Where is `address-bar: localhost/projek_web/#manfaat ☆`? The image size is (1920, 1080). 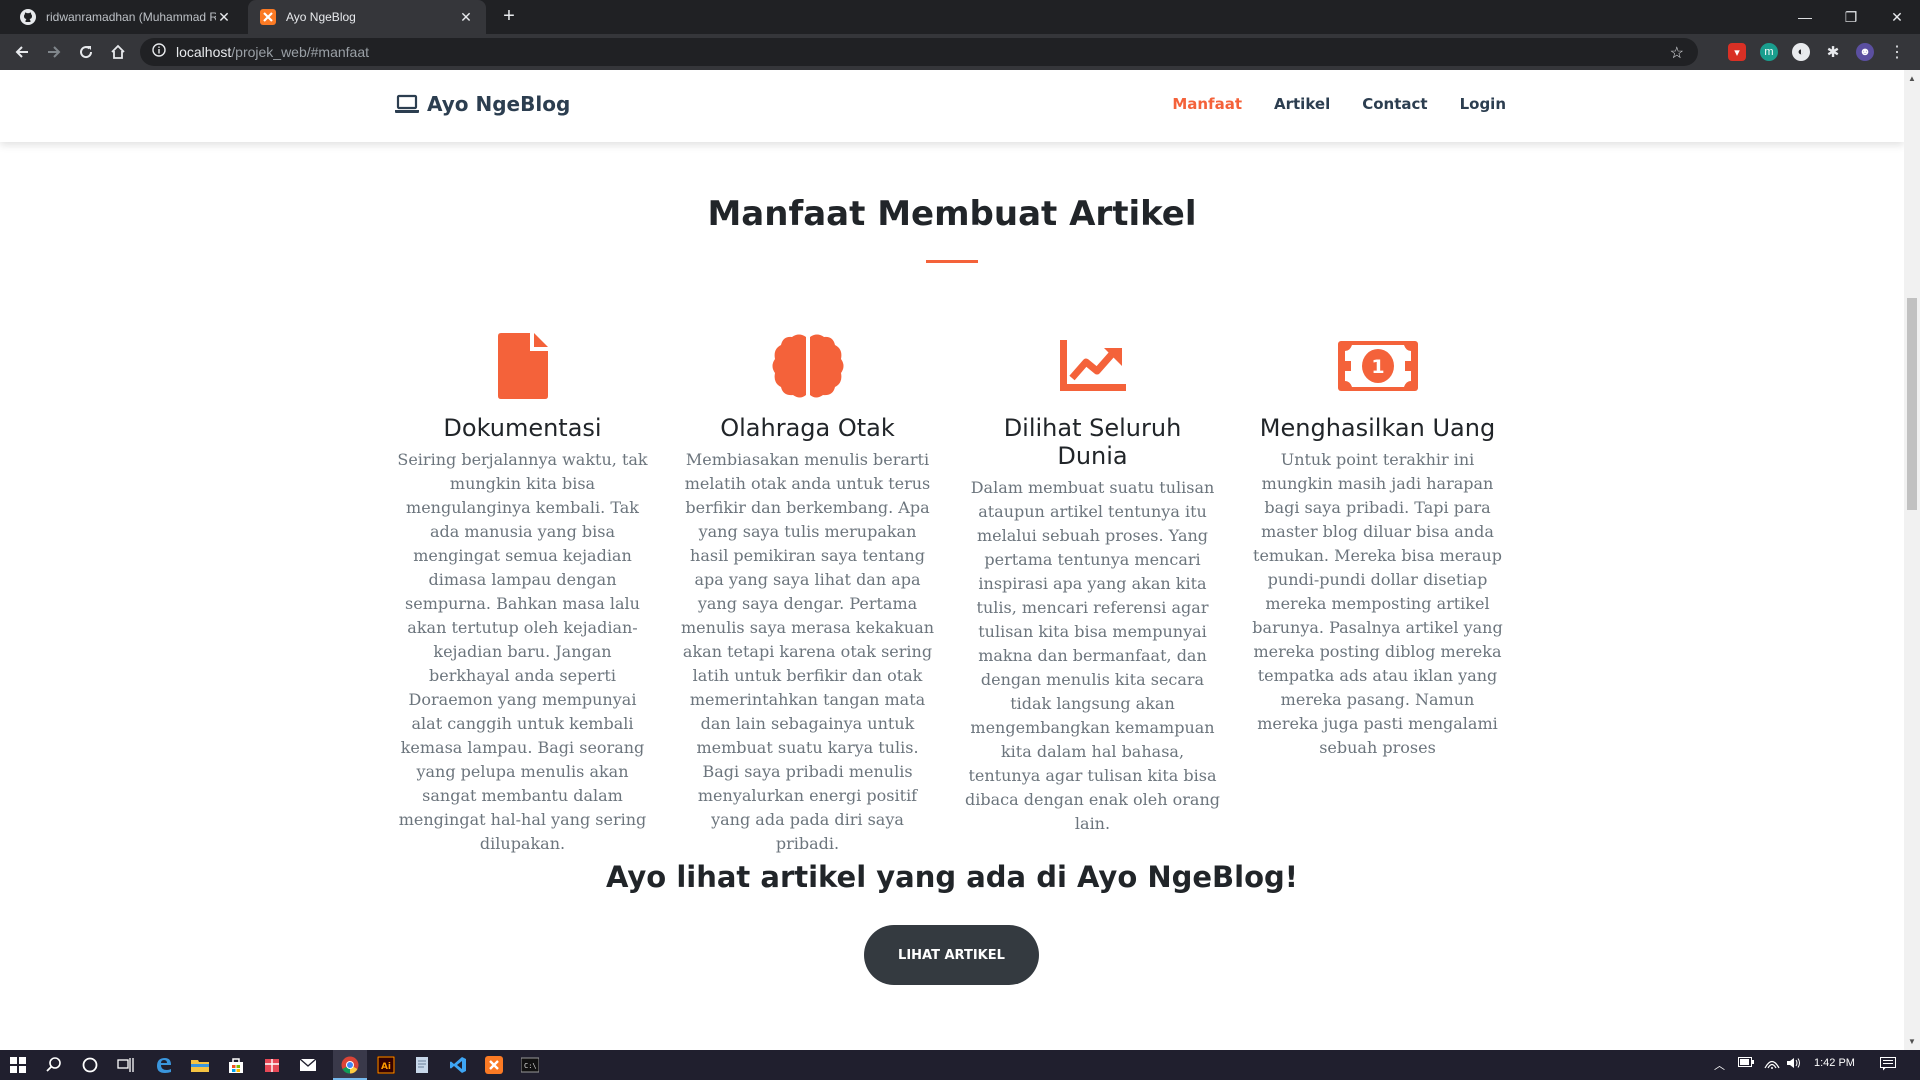 address-bar: localhost/projek_web/#manfaat ☆ is located at coordinates (919, 52).